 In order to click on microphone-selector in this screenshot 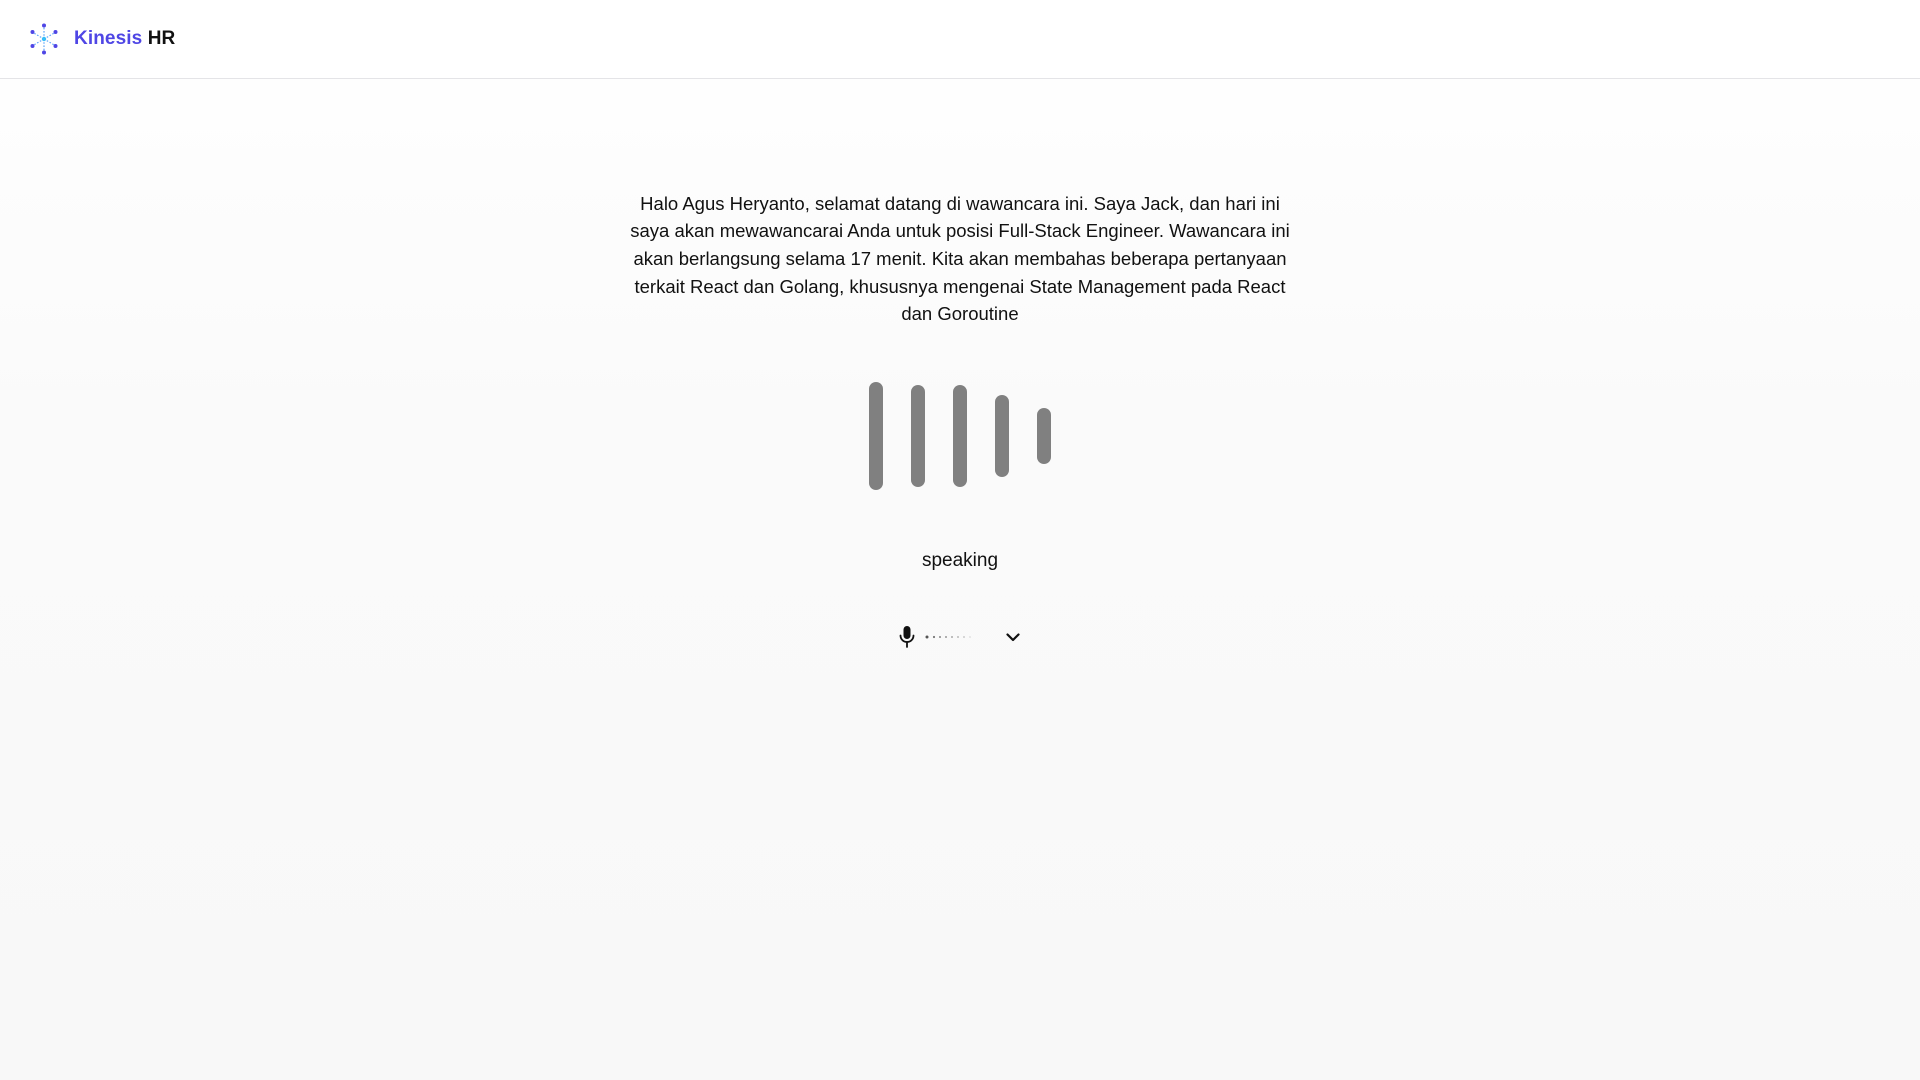, I will do `click(963, 637)`.